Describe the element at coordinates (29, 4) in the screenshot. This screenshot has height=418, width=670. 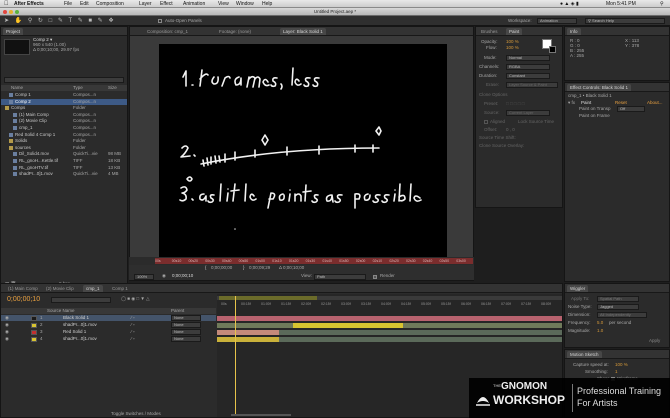
I see `app-menu: After Effects` at that location.